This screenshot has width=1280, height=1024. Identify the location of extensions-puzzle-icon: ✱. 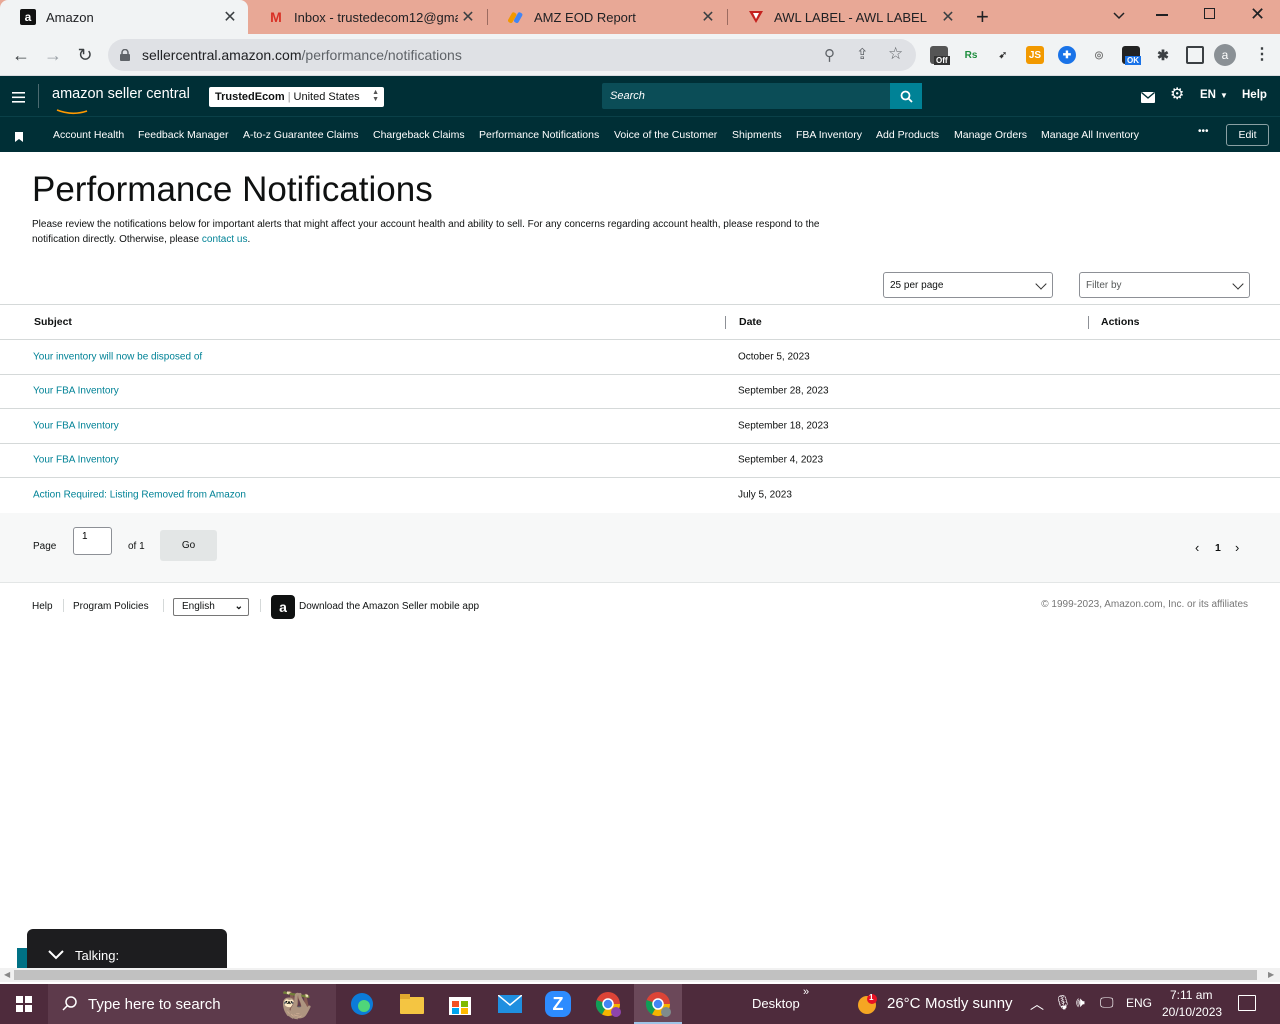
(1163, 55).